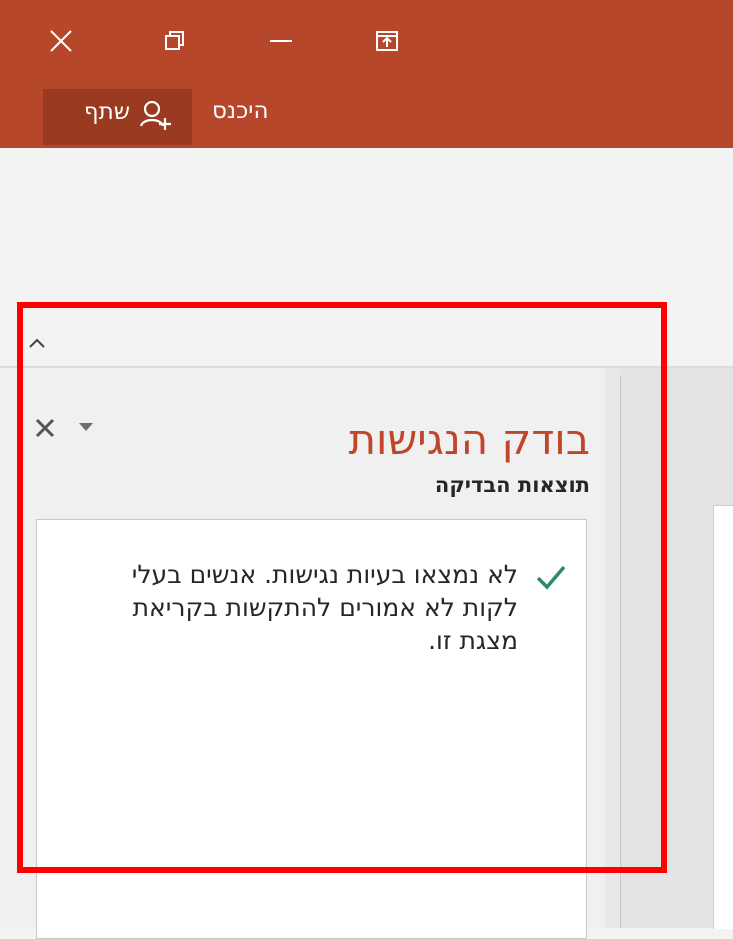  I want to click on ribbon-display-options-button, so click(386, 40).